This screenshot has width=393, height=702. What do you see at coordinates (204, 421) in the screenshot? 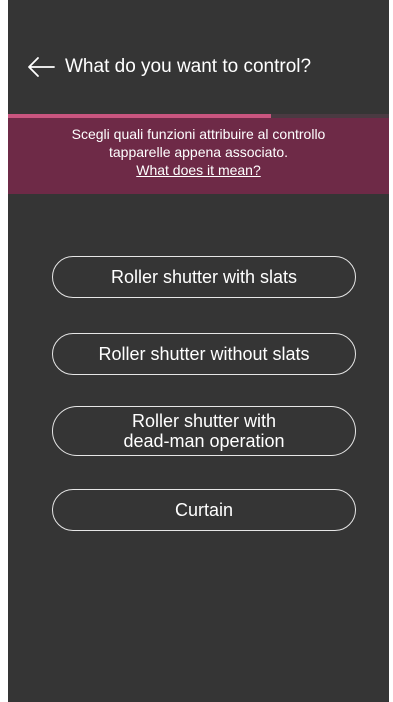
I see `option-label-line-1: Roller shutter with` at bounding box center [204, 421].